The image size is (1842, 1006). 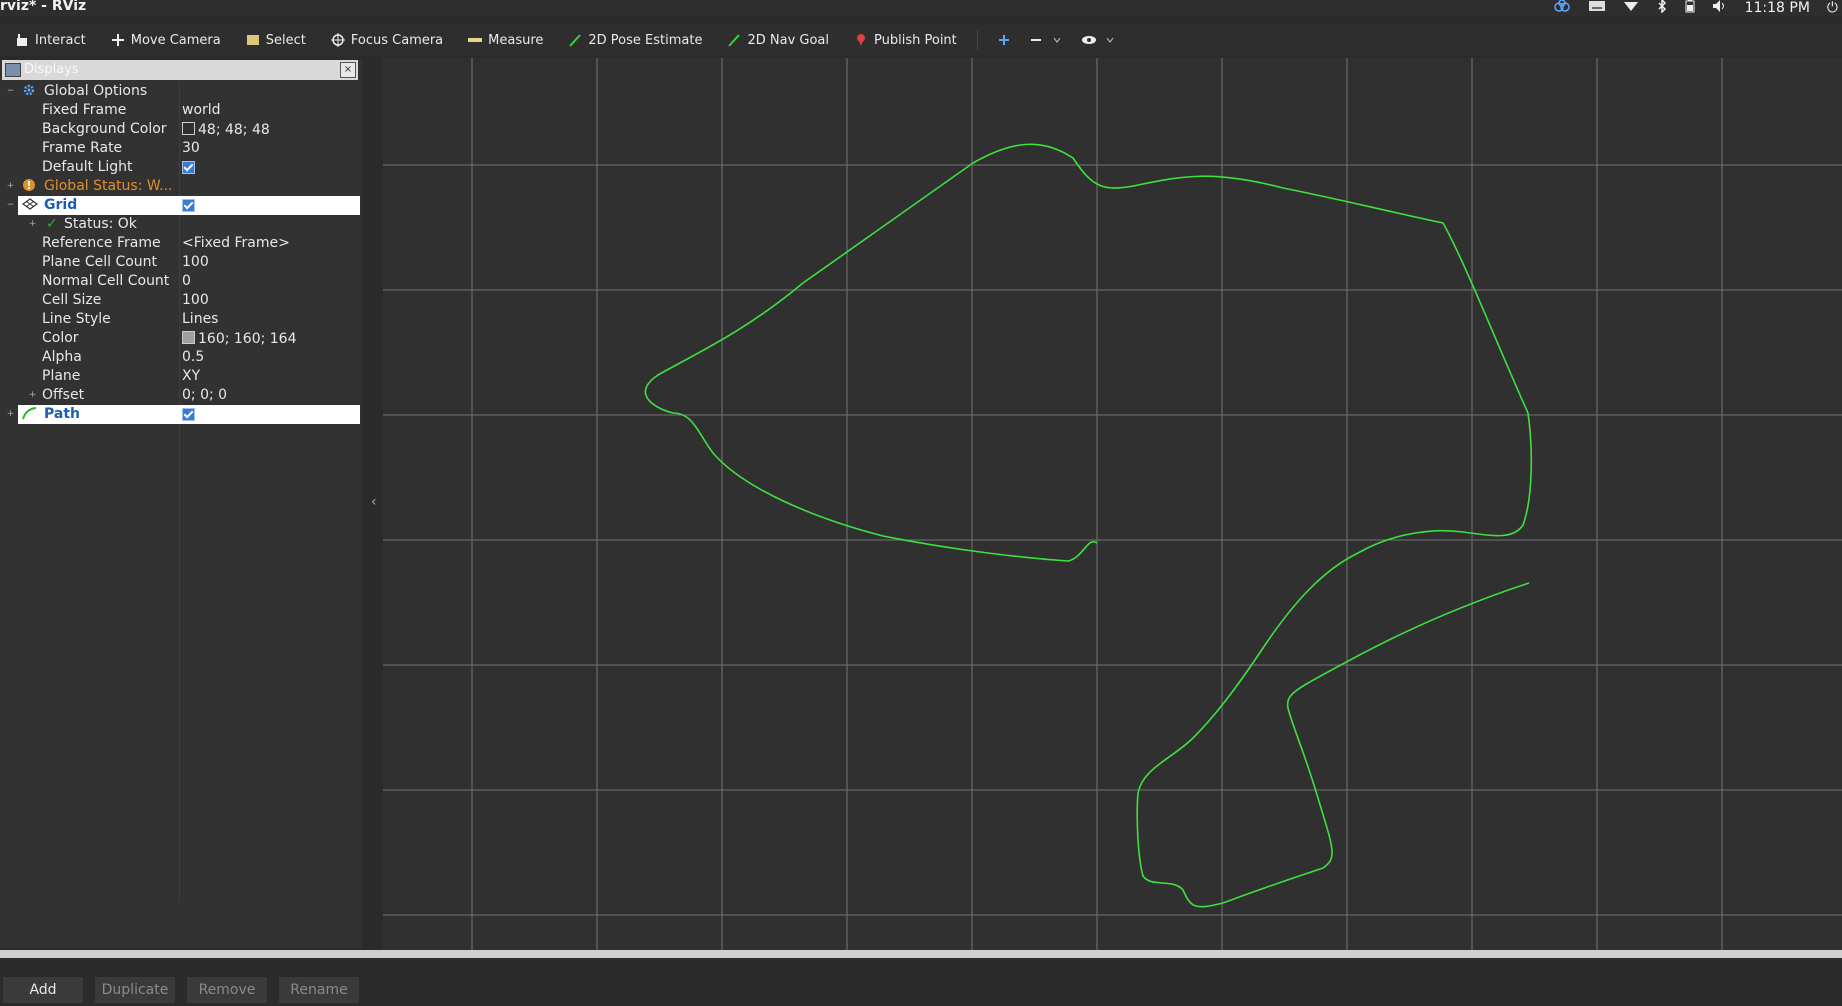 What do you see at coordinates (915, 40) in the screenshot?
I see `publish-point-label: Publish Point` at bounding box center [915, 40].